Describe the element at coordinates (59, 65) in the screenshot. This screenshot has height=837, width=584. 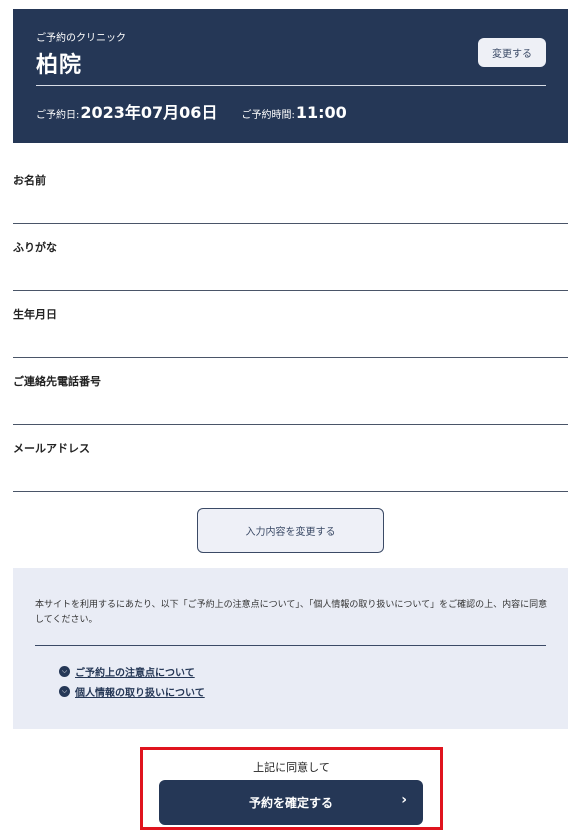
I see `clinic-name: 柏院` at that location.